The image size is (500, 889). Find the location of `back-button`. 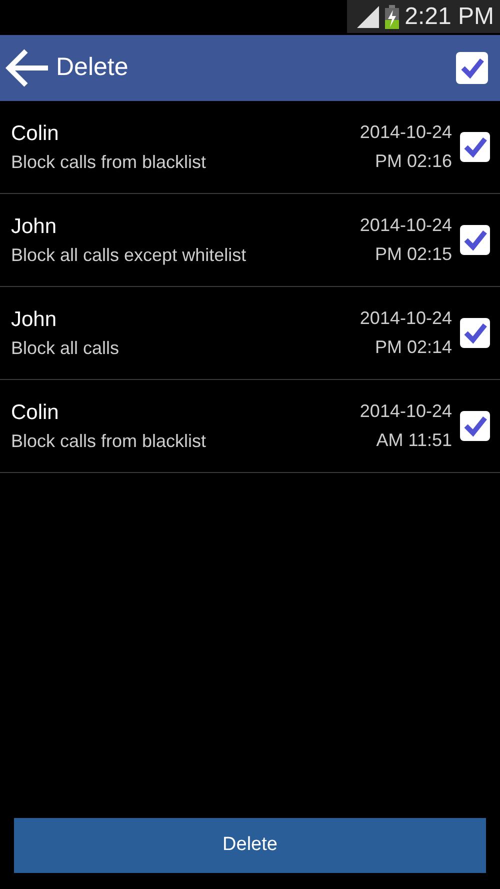

back-button is located at coordinates (27, 68).